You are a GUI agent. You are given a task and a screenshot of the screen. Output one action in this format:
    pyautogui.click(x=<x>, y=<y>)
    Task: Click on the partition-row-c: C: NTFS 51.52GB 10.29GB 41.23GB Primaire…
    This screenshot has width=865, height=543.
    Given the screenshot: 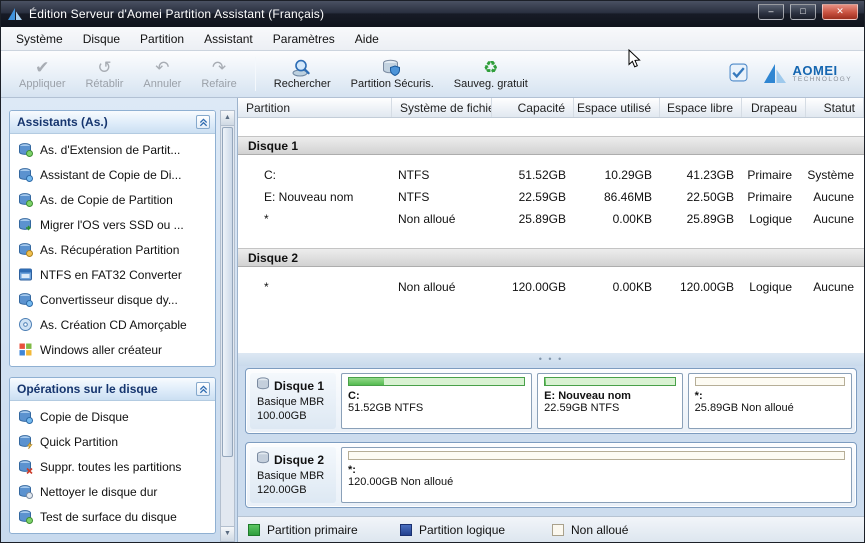 What is the action you would take?
    pyautogui.click(x=551, y=175)
    